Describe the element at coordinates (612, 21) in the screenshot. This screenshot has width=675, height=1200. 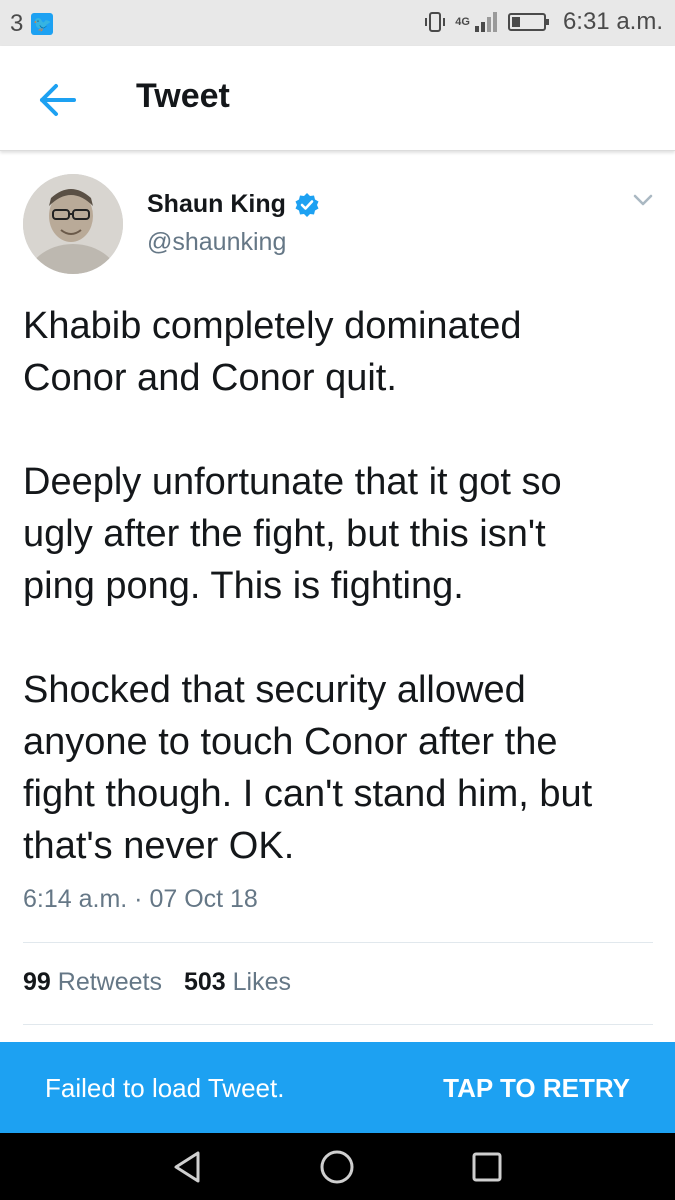
I see `clock: 6:31 a.m.` at that location.